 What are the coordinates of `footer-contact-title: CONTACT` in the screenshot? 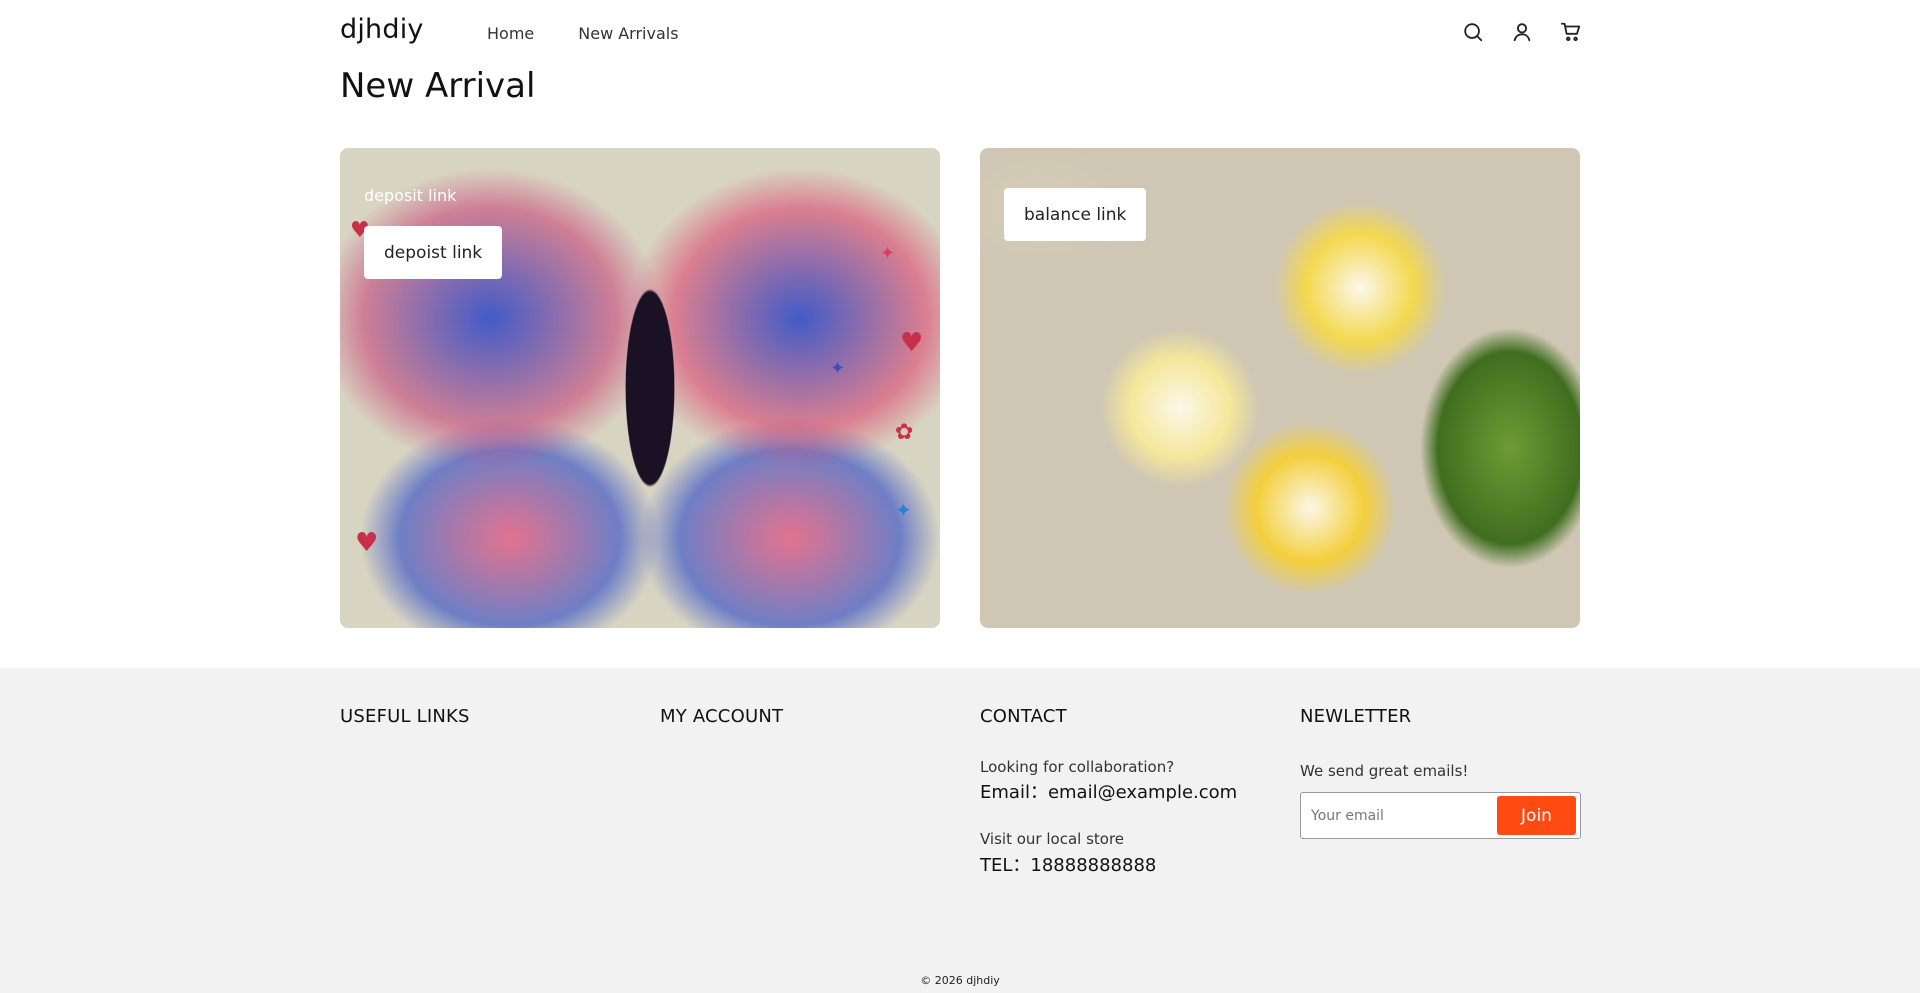 It's located at (1023, 716).